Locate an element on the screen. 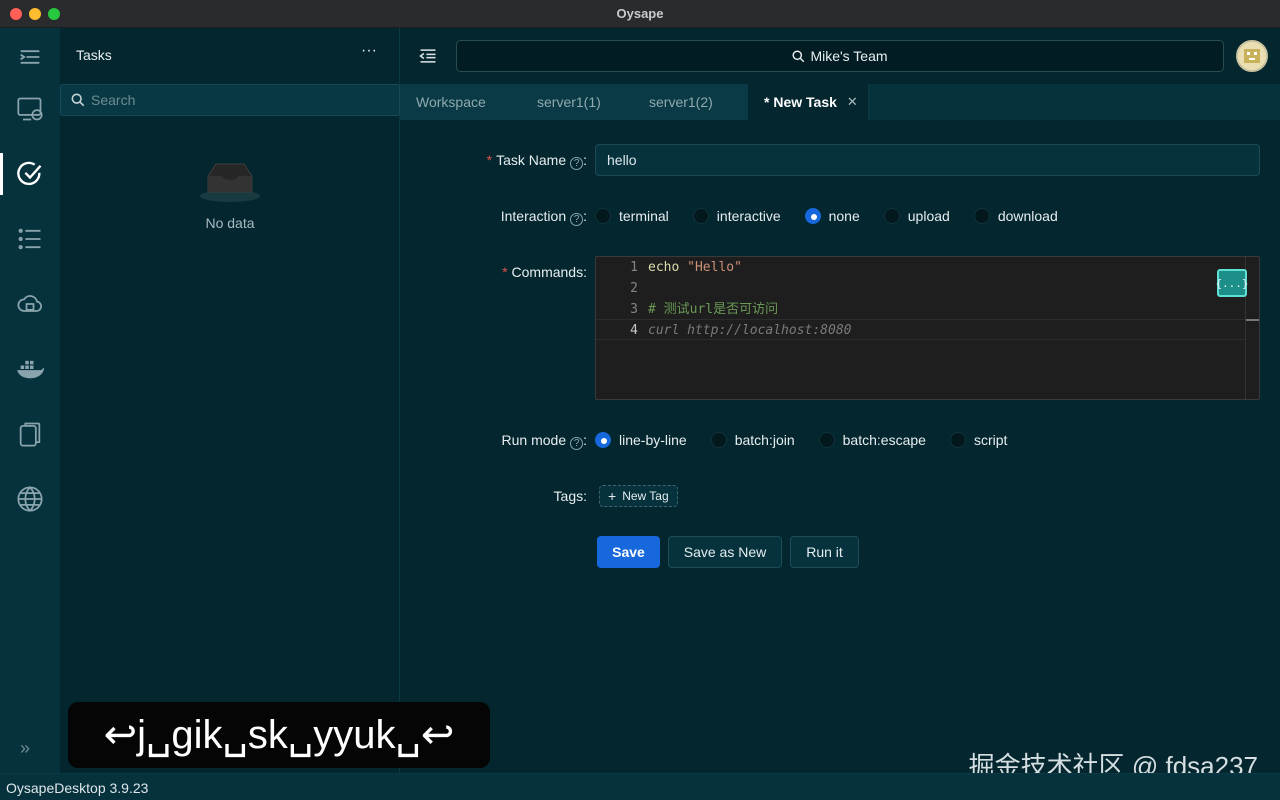  docker-icon is located at coordinates (30, 369).